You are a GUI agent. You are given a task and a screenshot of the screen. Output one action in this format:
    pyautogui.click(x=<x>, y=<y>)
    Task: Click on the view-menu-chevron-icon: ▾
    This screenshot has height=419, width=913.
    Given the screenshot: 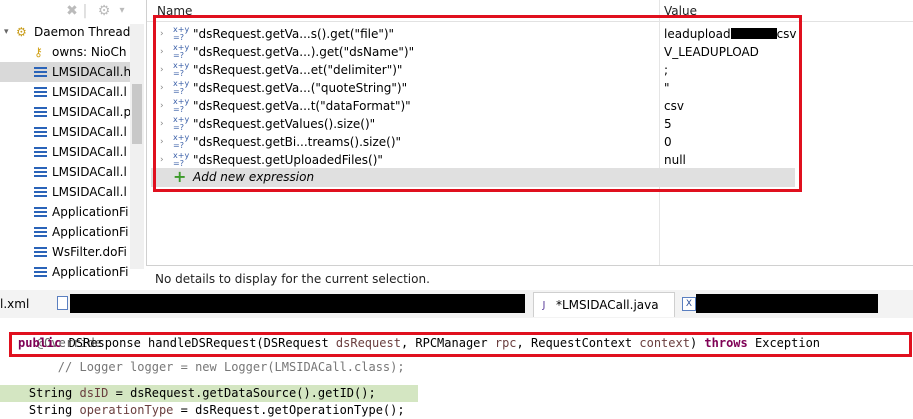 What is the action you would take?
    pyautogui.click(x=122, y=11)
    